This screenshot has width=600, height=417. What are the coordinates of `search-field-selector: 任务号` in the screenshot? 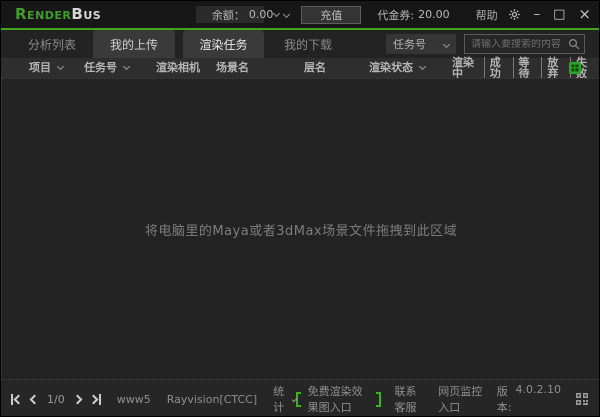 It's located at (421, 44).